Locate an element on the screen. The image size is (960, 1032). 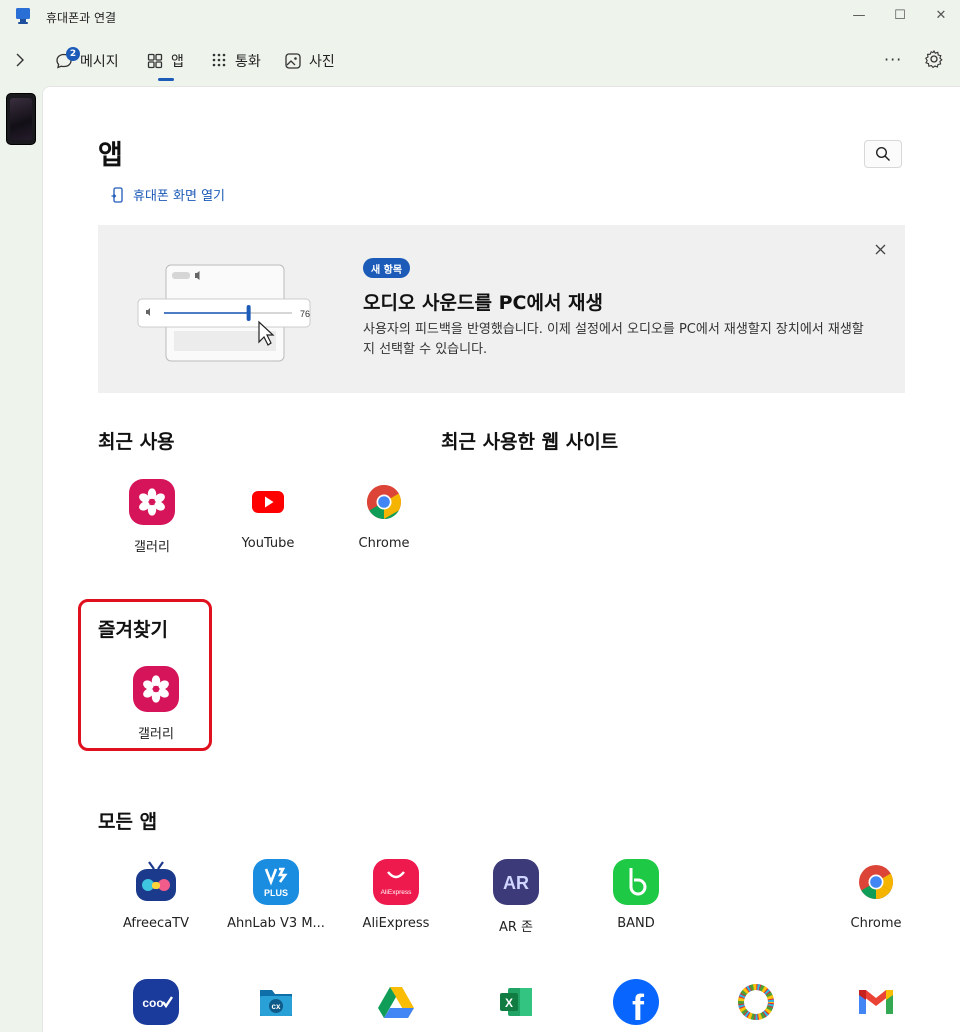
afreecatv-app-icon is located at coordinates (156, 881).